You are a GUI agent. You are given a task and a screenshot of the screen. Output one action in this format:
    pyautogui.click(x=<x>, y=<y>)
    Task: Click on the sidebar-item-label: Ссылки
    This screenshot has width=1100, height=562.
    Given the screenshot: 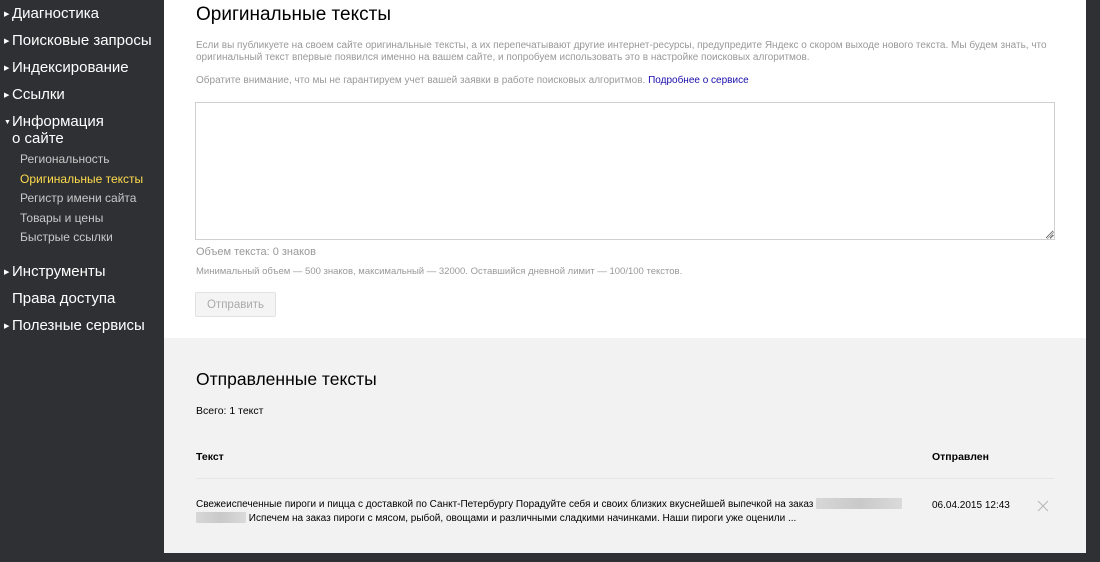 What is the action you would take?
    pyautogui.click(x=38, y=94)
    